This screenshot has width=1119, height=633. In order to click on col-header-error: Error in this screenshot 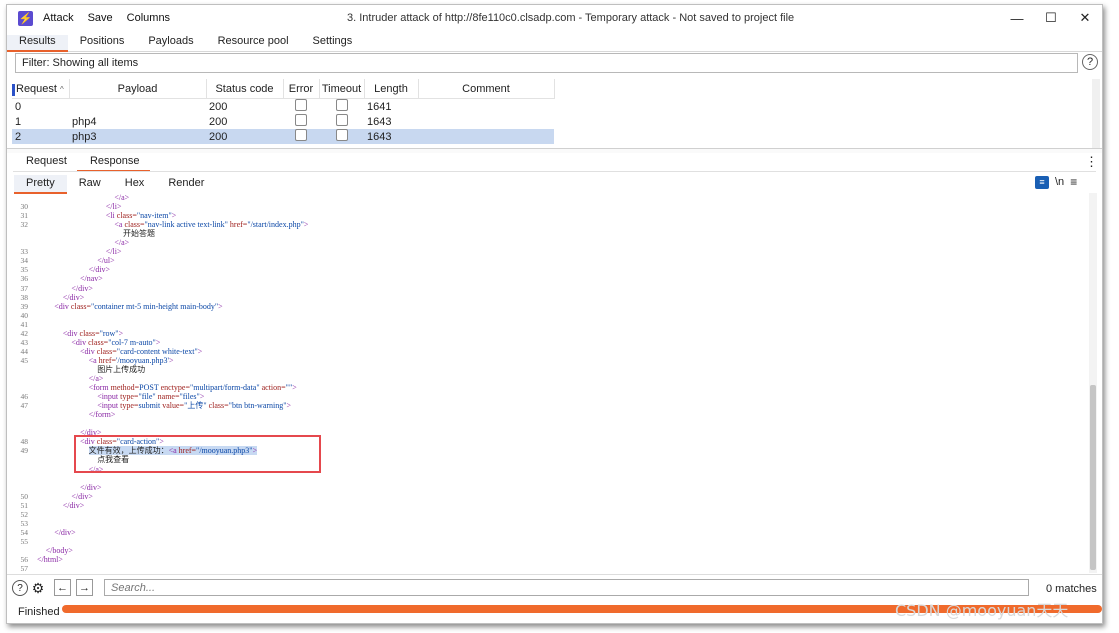, I will do `click(301, 89)`.